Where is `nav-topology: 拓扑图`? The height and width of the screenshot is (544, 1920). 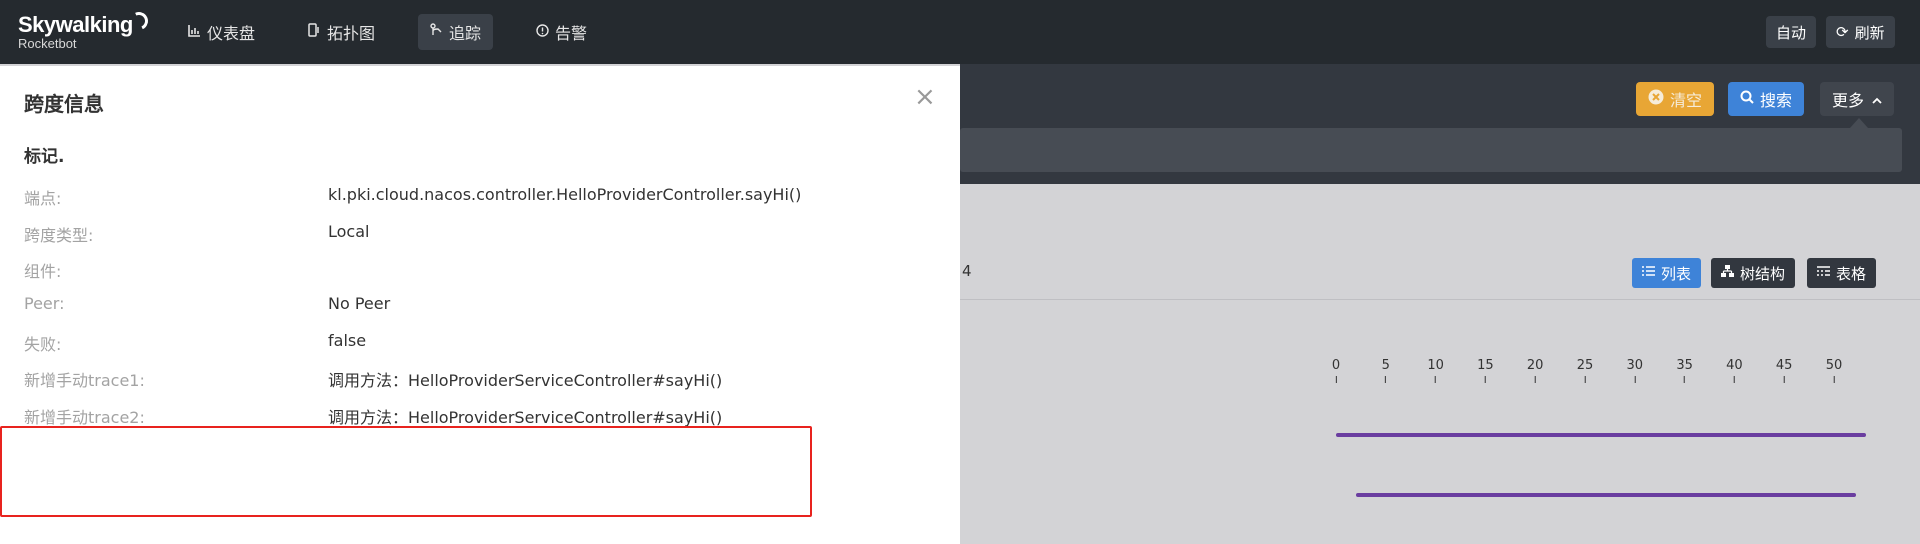 nav-topology: 拓扑图 is located at coordinates (341, 32).